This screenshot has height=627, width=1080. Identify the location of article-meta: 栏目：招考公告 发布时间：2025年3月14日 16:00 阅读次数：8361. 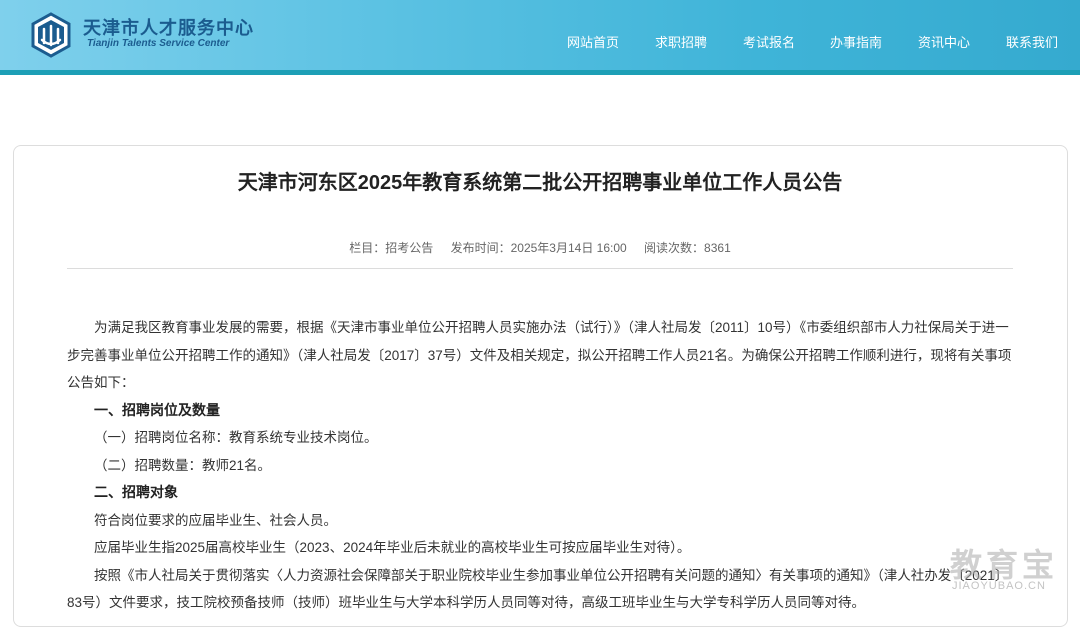
(540, 247).